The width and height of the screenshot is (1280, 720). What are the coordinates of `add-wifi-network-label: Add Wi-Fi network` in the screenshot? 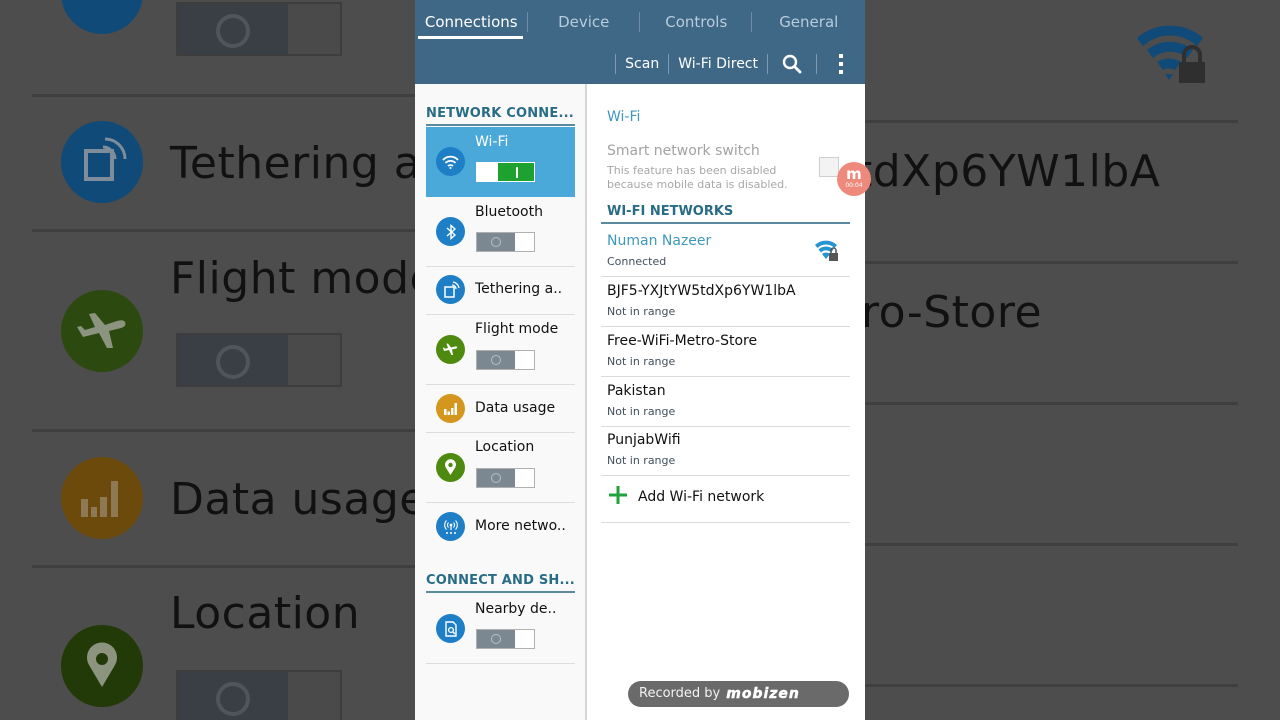 It's located at (701, 497).